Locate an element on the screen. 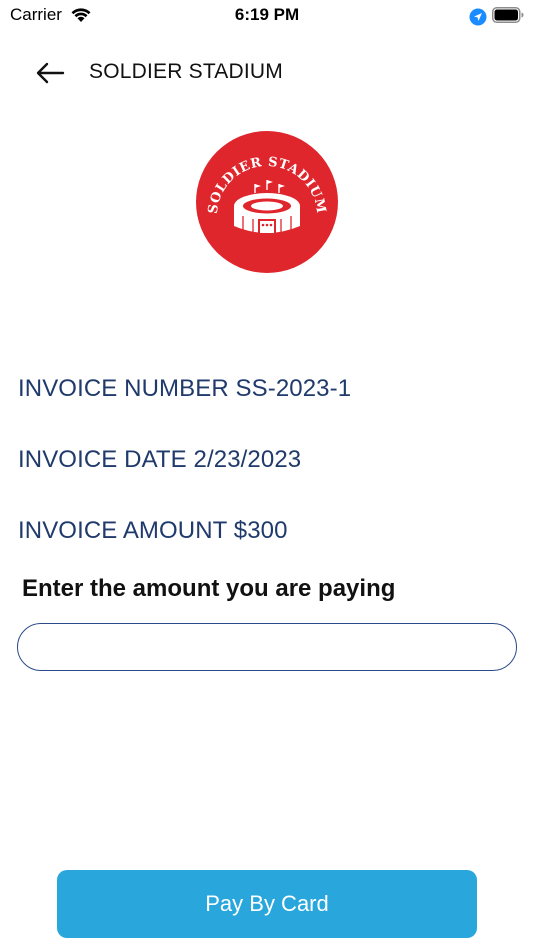 The height and width of the screenshot is (950, 534). invoice-amount: INVOICE AMOUNT $300 is located at coordinates (153, 530).